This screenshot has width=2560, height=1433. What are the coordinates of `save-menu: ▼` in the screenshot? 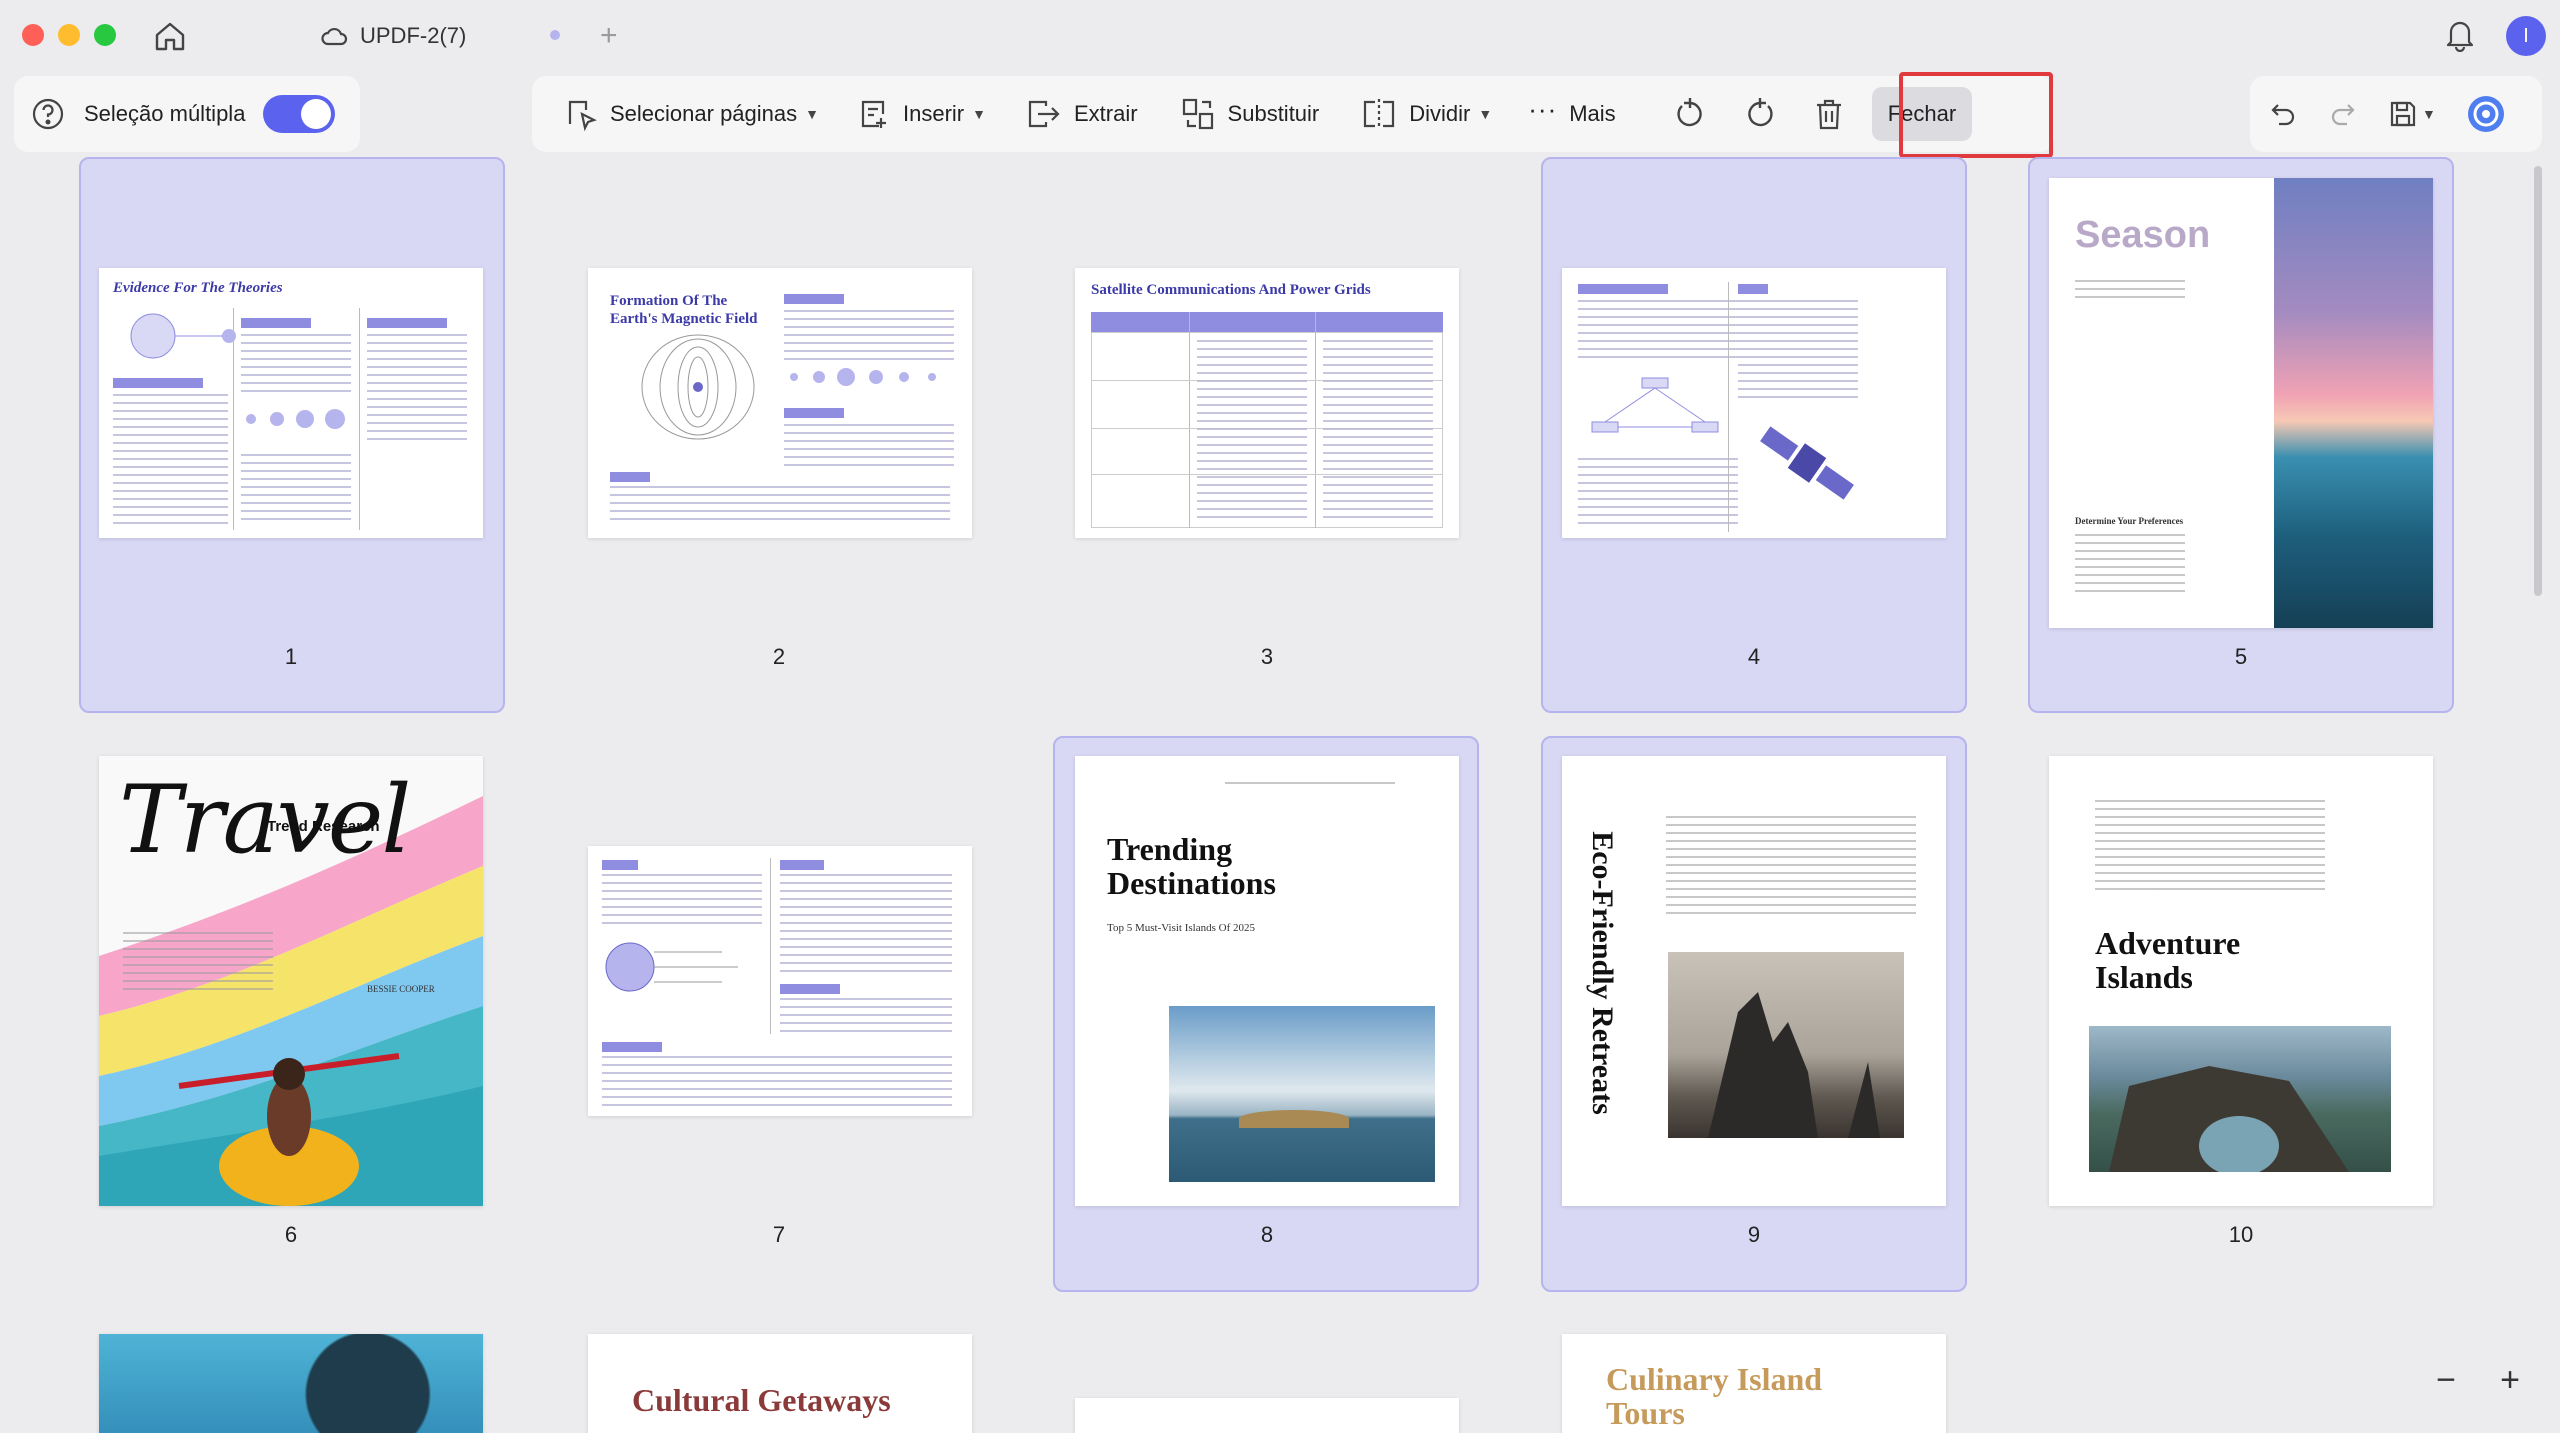 It's located at (2412, 114).